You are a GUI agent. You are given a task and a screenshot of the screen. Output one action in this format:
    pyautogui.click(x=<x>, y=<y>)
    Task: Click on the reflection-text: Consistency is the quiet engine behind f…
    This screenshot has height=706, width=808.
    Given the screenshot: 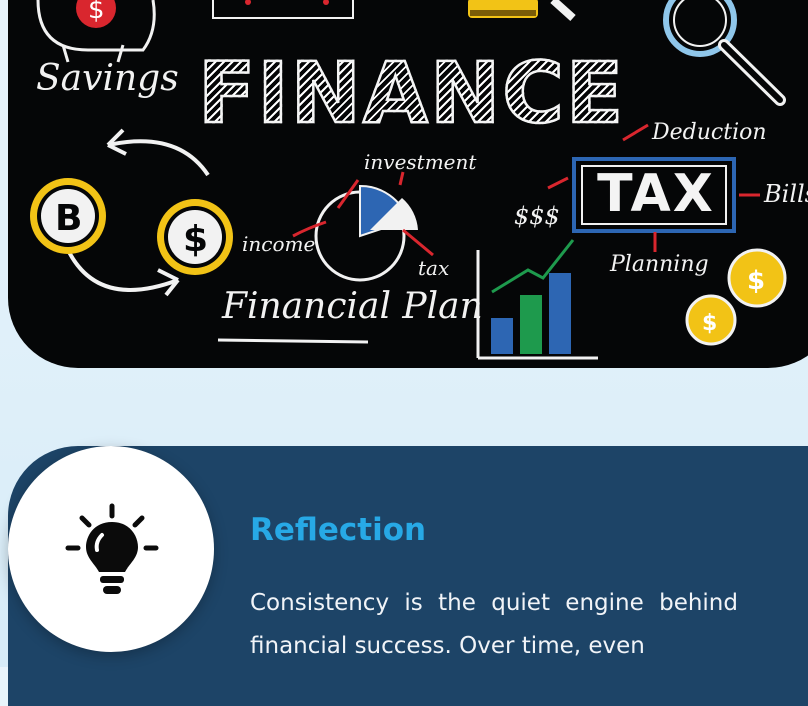 What is the action you would take?
    pyautogui.click(x=494, y=624)
    